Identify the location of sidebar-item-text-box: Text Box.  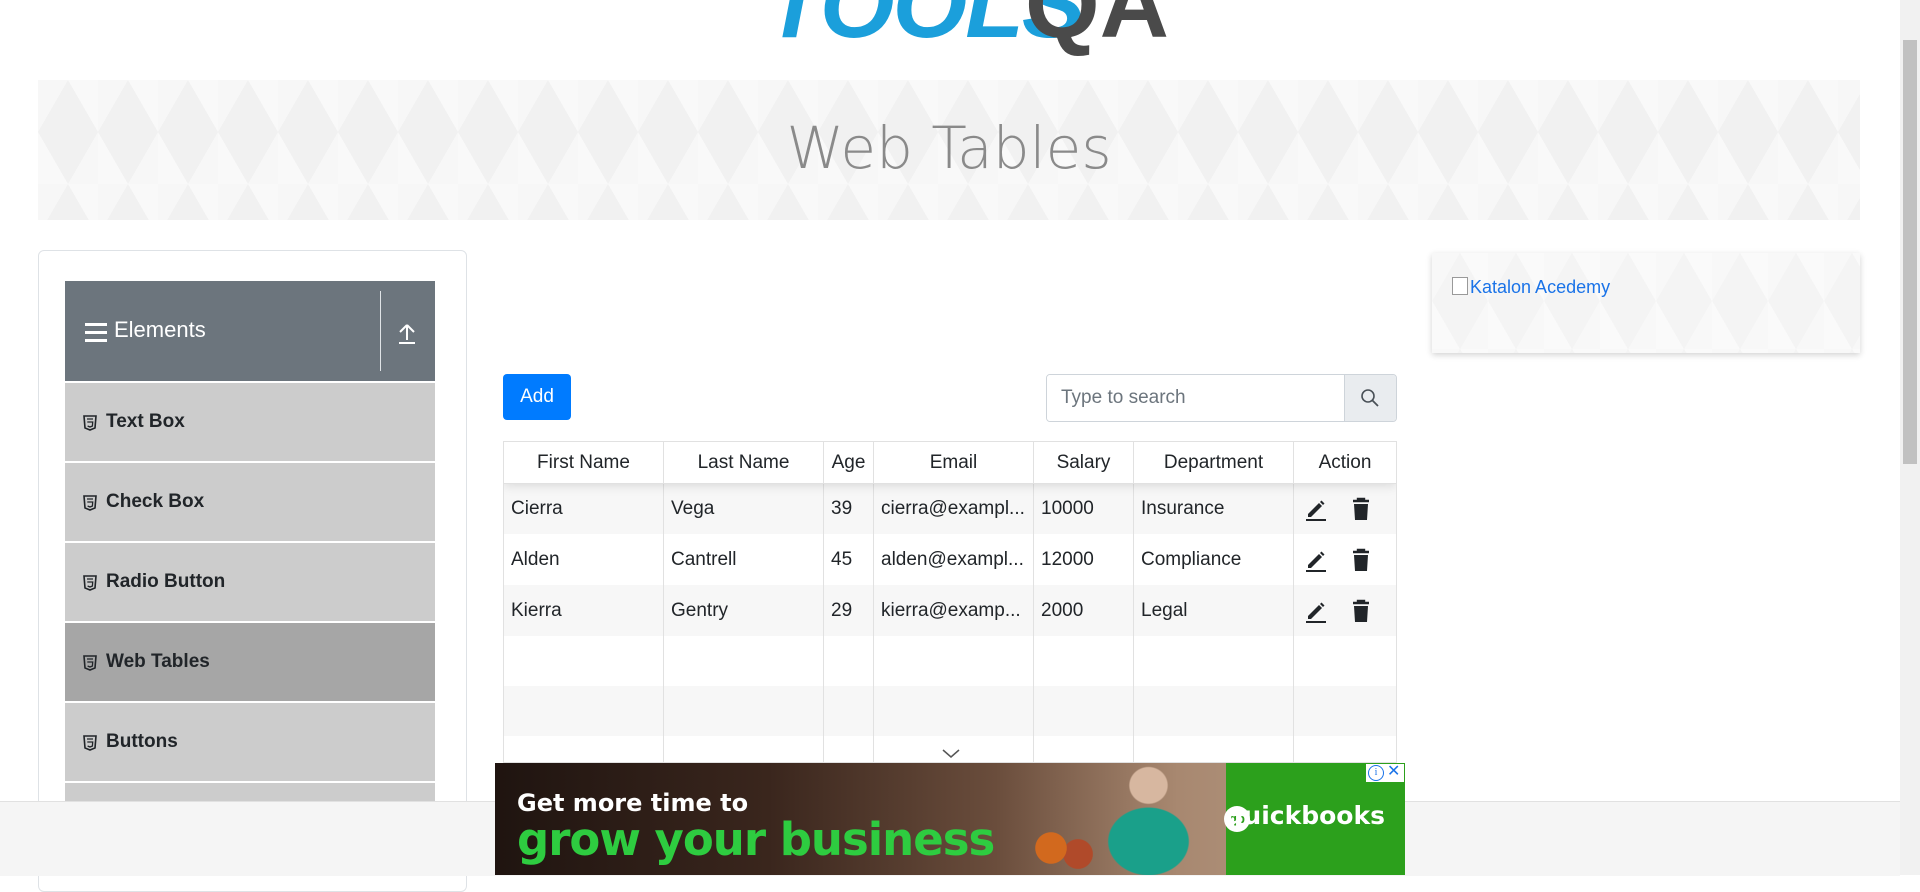
(250, 421).